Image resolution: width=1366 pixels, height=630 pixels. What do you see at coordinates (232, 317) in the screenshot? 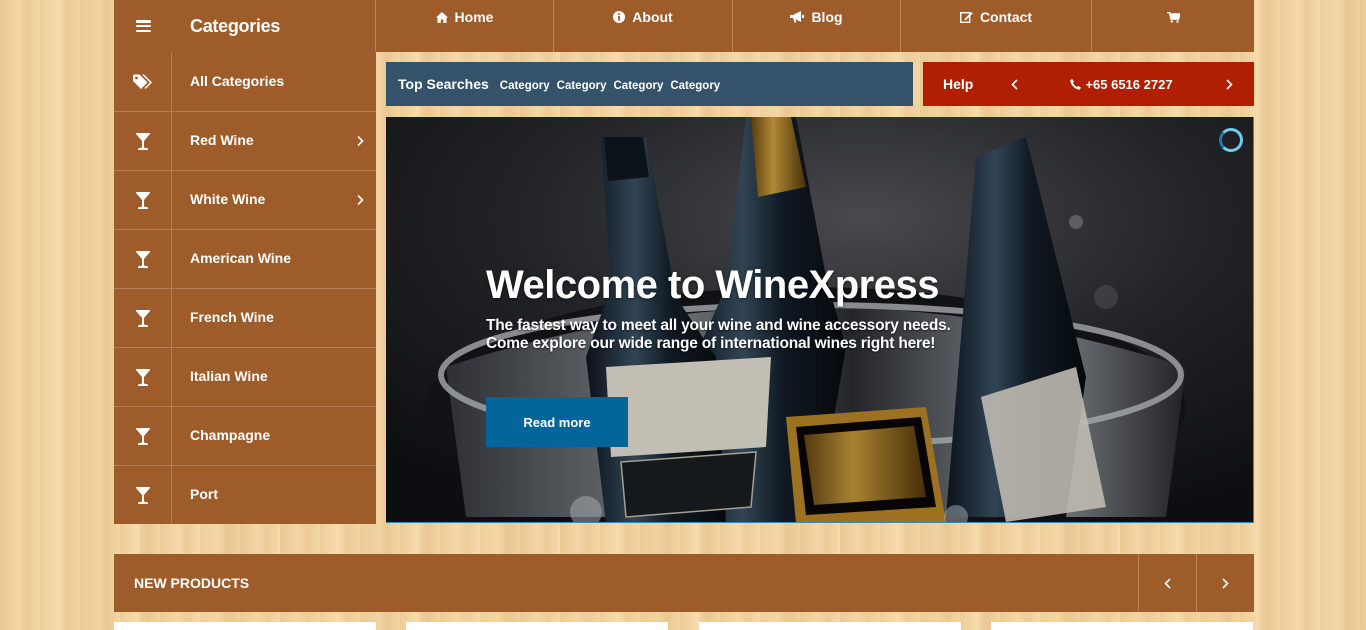
I see `sidebar-item-label: French Wine` at bounding box center [232, 317].